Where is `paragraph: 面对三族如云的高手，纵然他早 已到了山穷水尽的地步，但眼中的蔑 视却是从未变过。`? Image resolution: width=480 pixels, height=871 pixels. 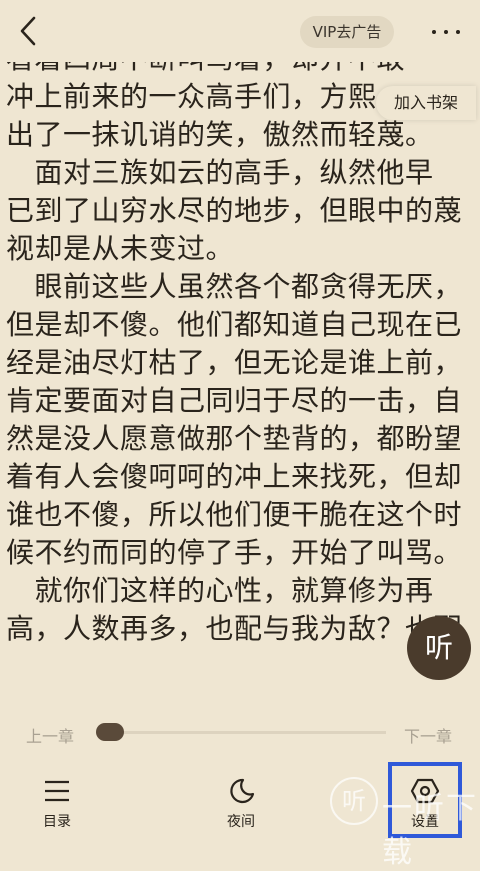
paragraph: 面对三族如云的高手，纵然他早 已到了山穷水尽的地步，但眼中的蔑 视却是从未变过。 is located at coordinates (240, 211).